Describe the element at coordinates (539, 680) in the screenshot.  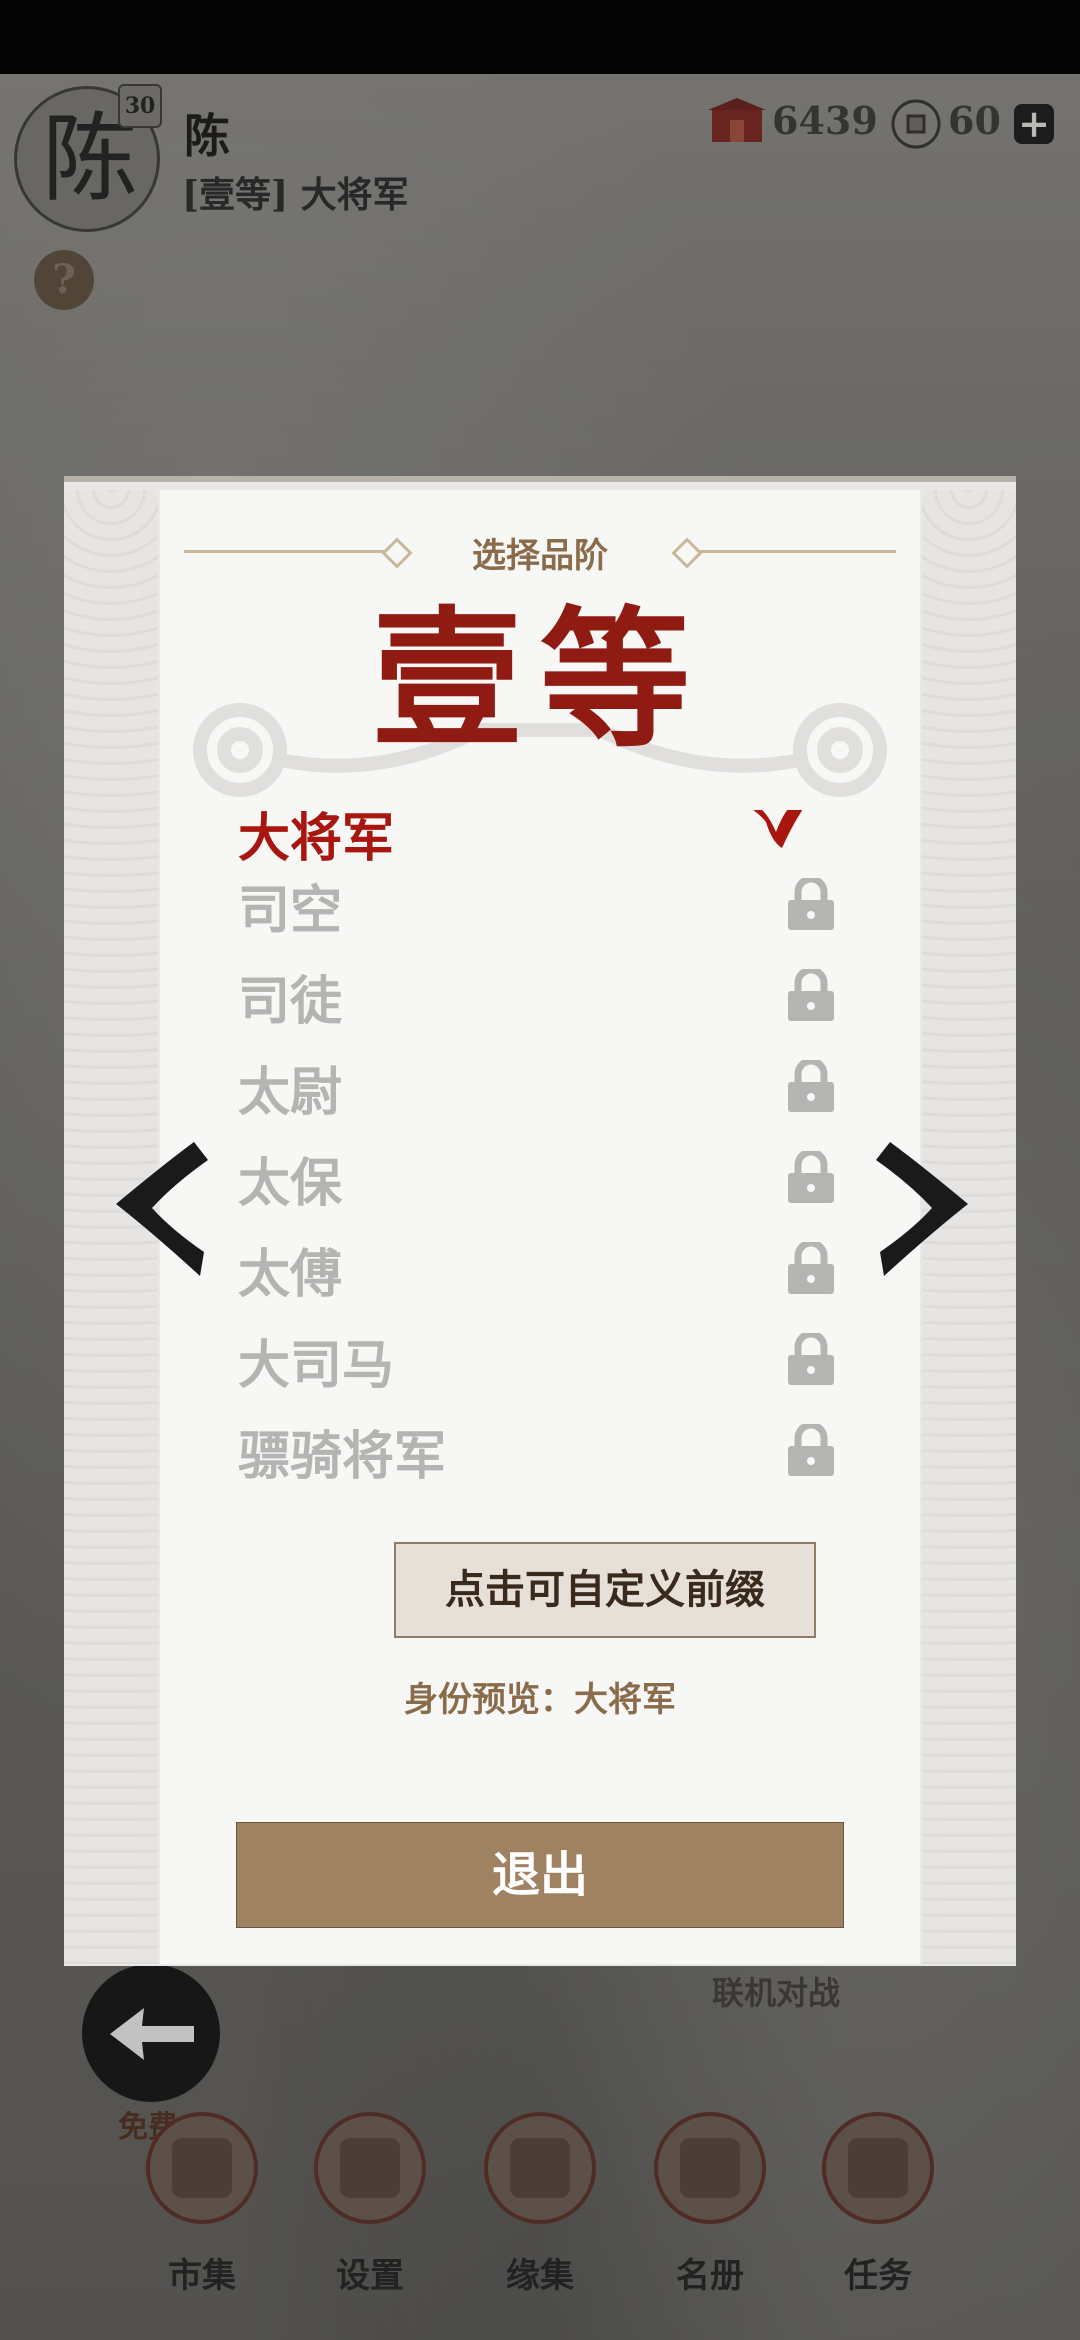
I see `grade-title: 壹等` at that location.